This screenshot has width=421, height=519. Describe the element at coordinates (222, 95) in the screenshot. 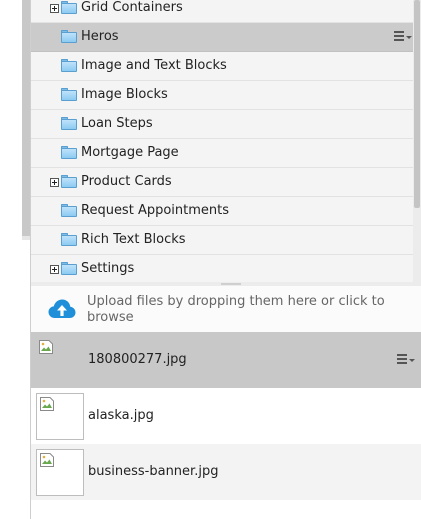

I see `tree-item-image-blocks: Image Blocks` at that location.